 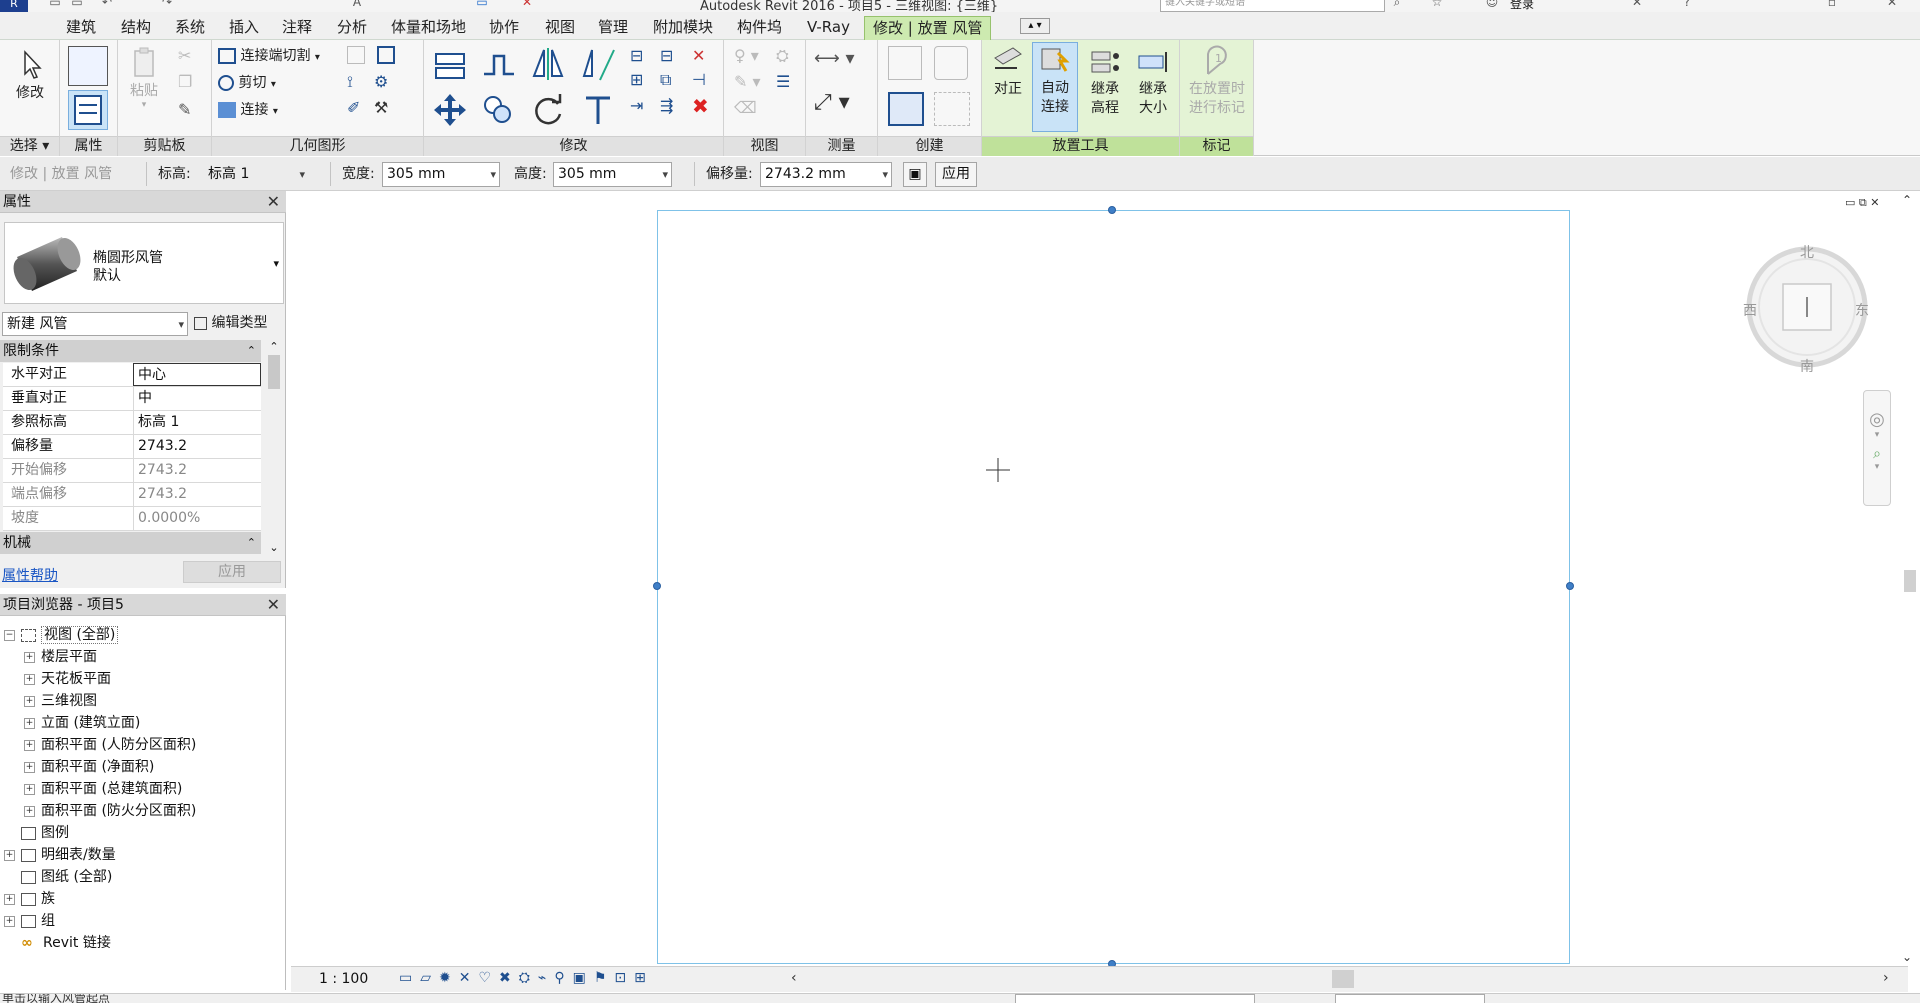 What do you see at coordinates (185, 81) in the screenshot?
I see `copy-icon: ❐` at bounding box center [185, 81].